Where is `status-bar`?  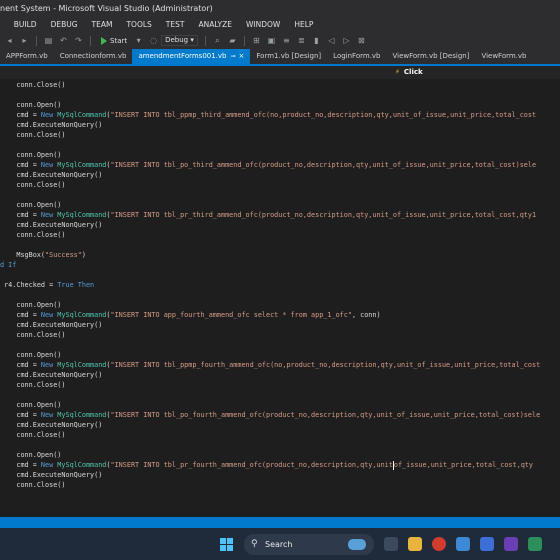
status-bar is located at coordinates (280, 522).